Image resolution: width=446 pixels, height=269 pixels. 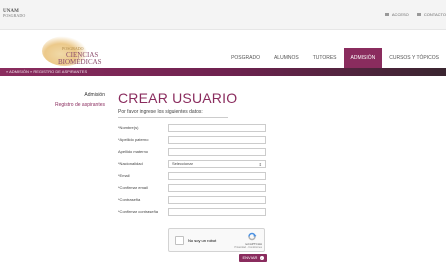 What do you see at coordinates (138, 211) in the screenshot?
I see `field-confirm-password-label: *Confirmar contraseña` at bounding box center [138, 211].